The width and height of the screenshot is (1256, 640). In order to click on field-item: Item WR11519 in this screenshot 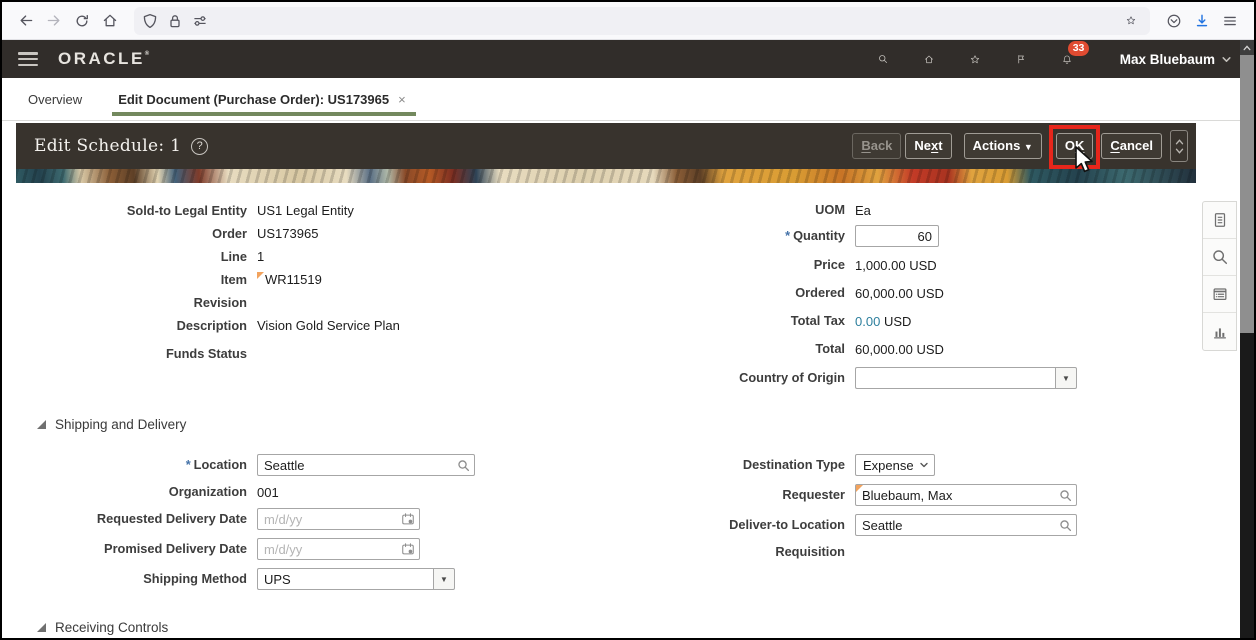, I will do `click(271, 279)`.